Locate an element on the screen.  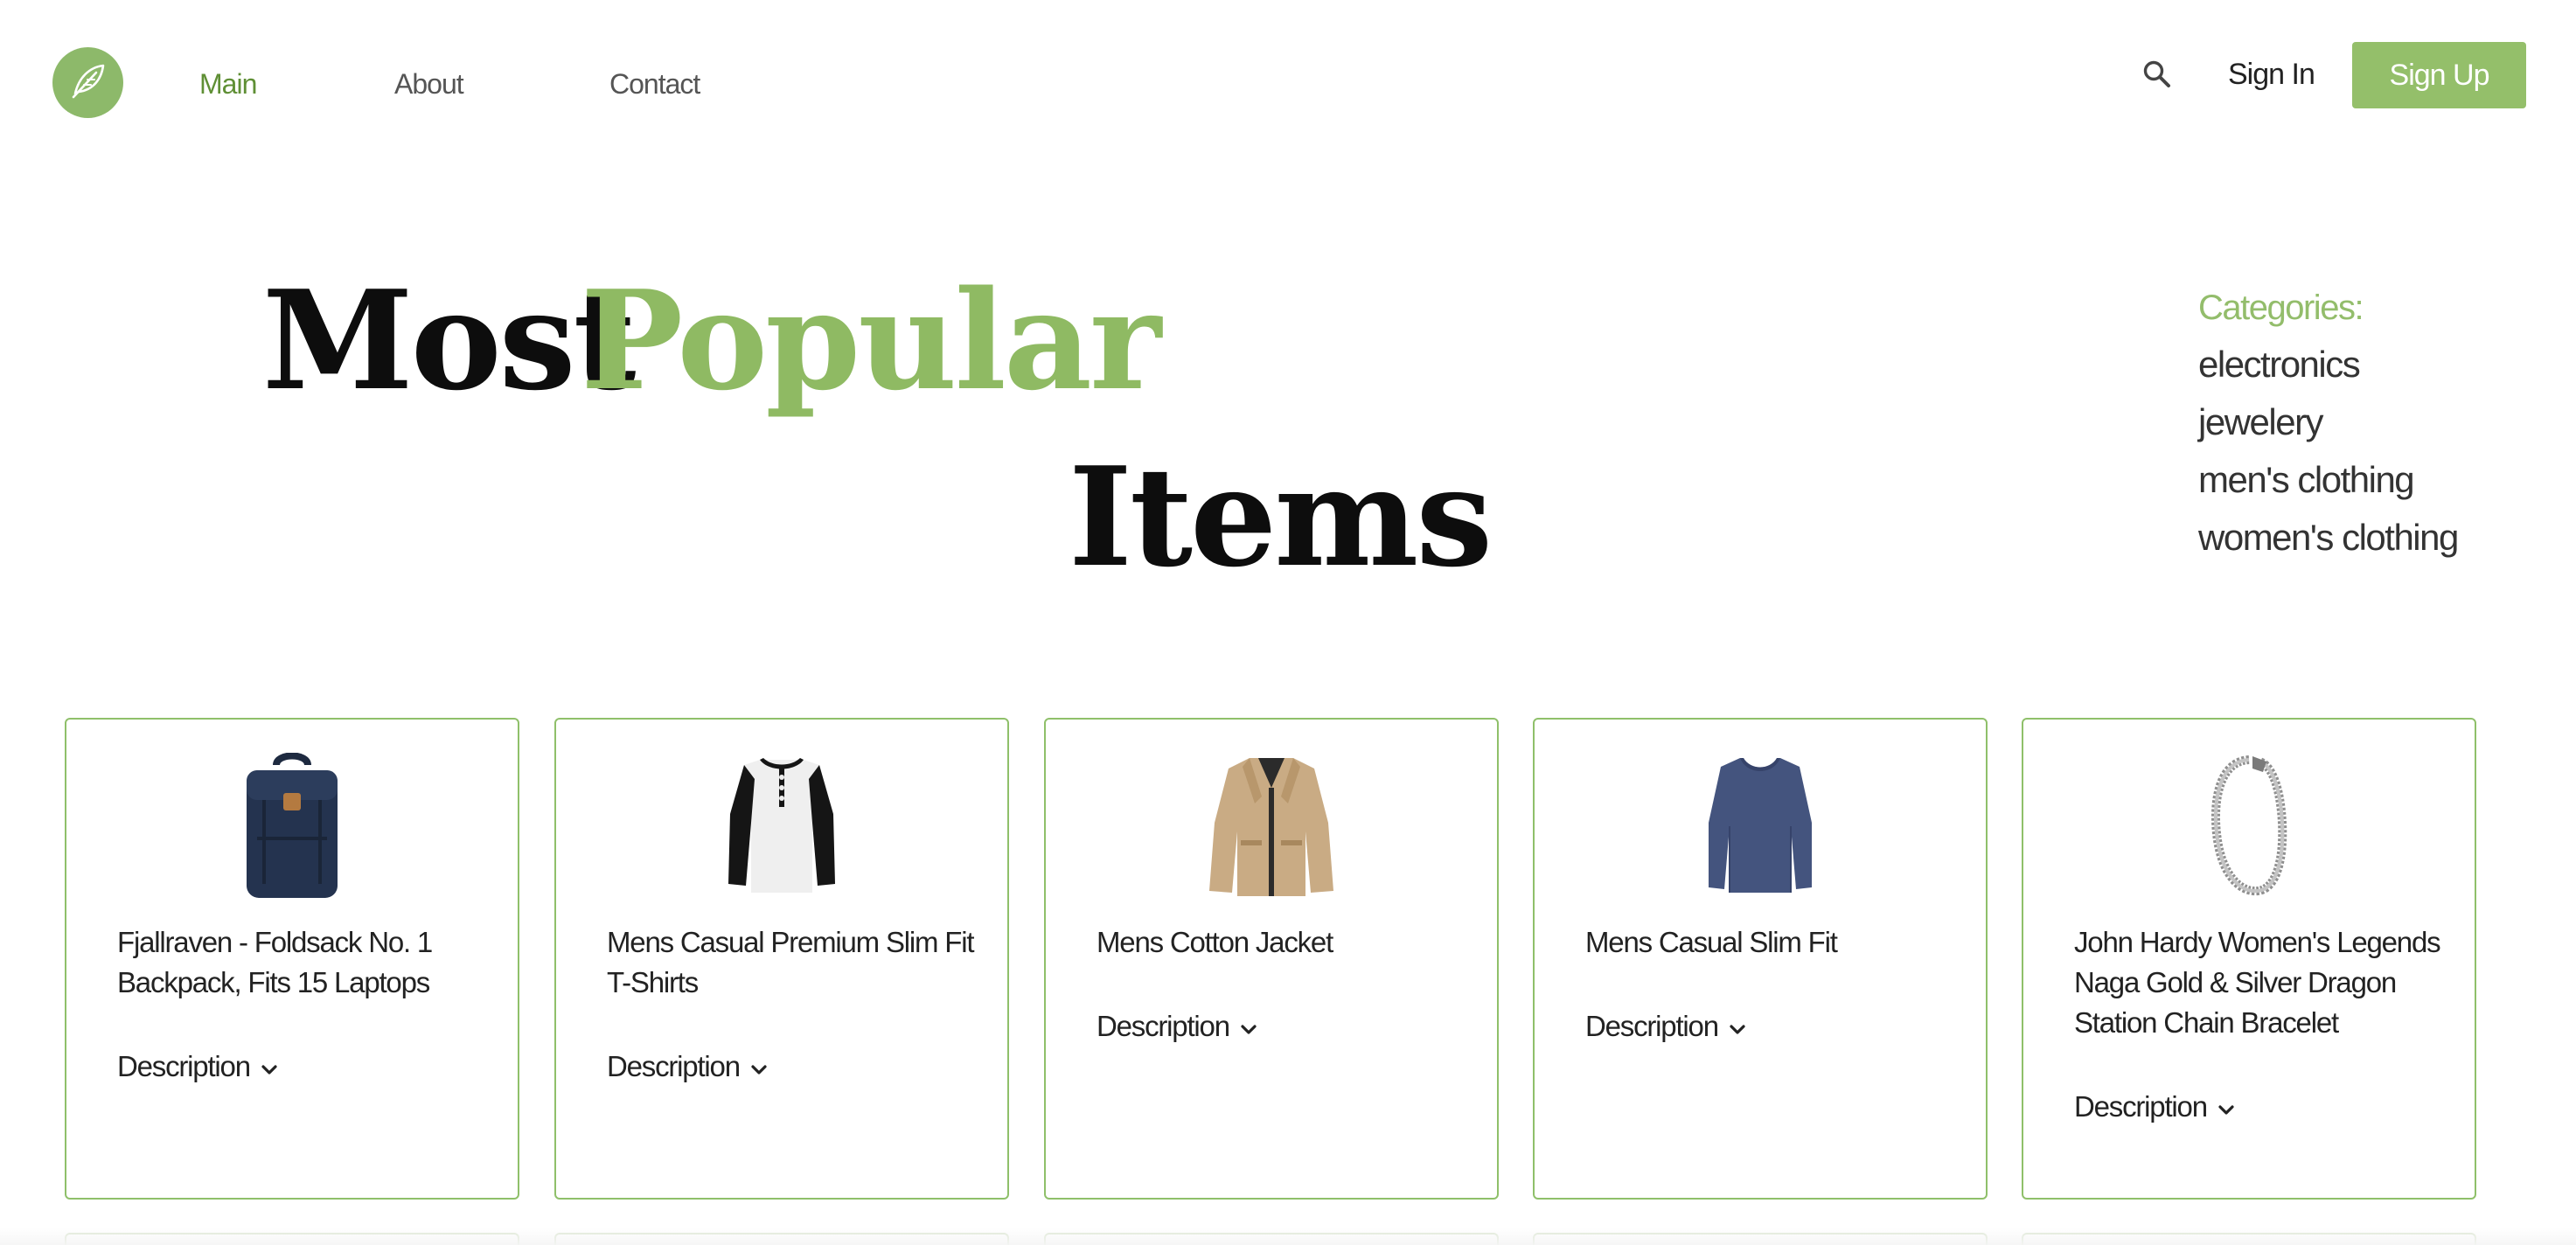
categories-title: Categories: is located at coordinates (2281, 308).